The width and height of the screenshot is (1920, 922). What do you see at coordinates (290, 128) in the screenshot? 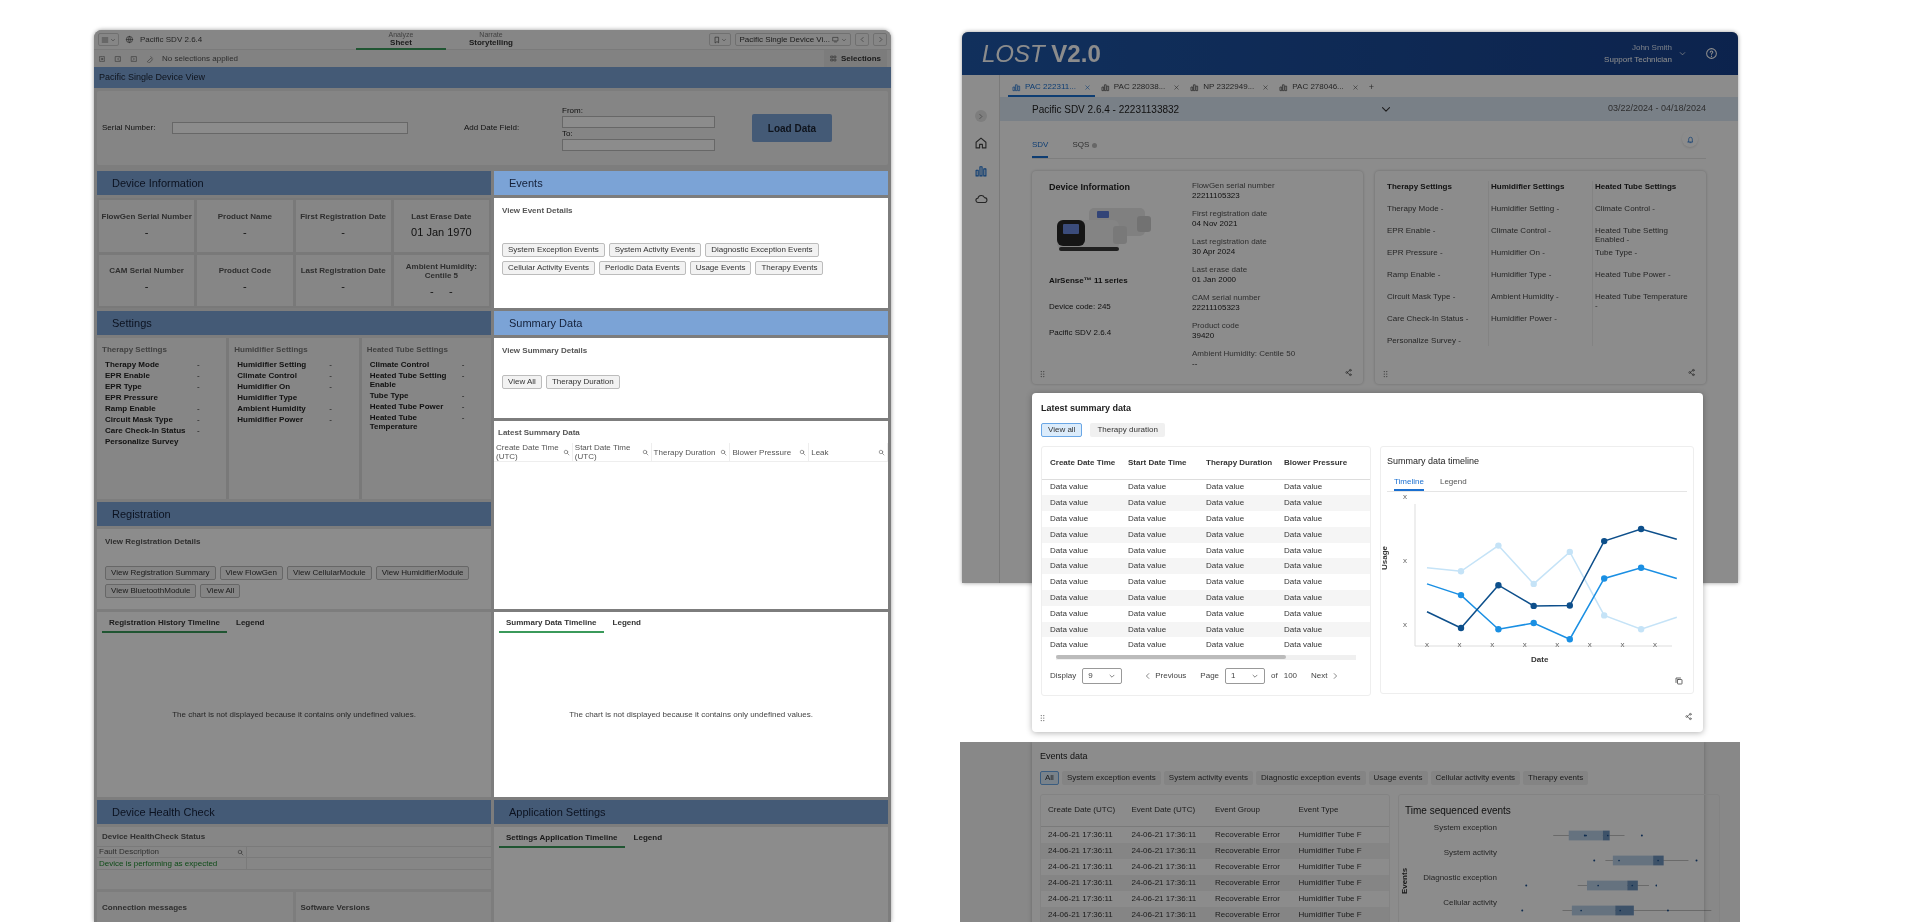
I see `serial-number-field` at bounding box center [290, 128].